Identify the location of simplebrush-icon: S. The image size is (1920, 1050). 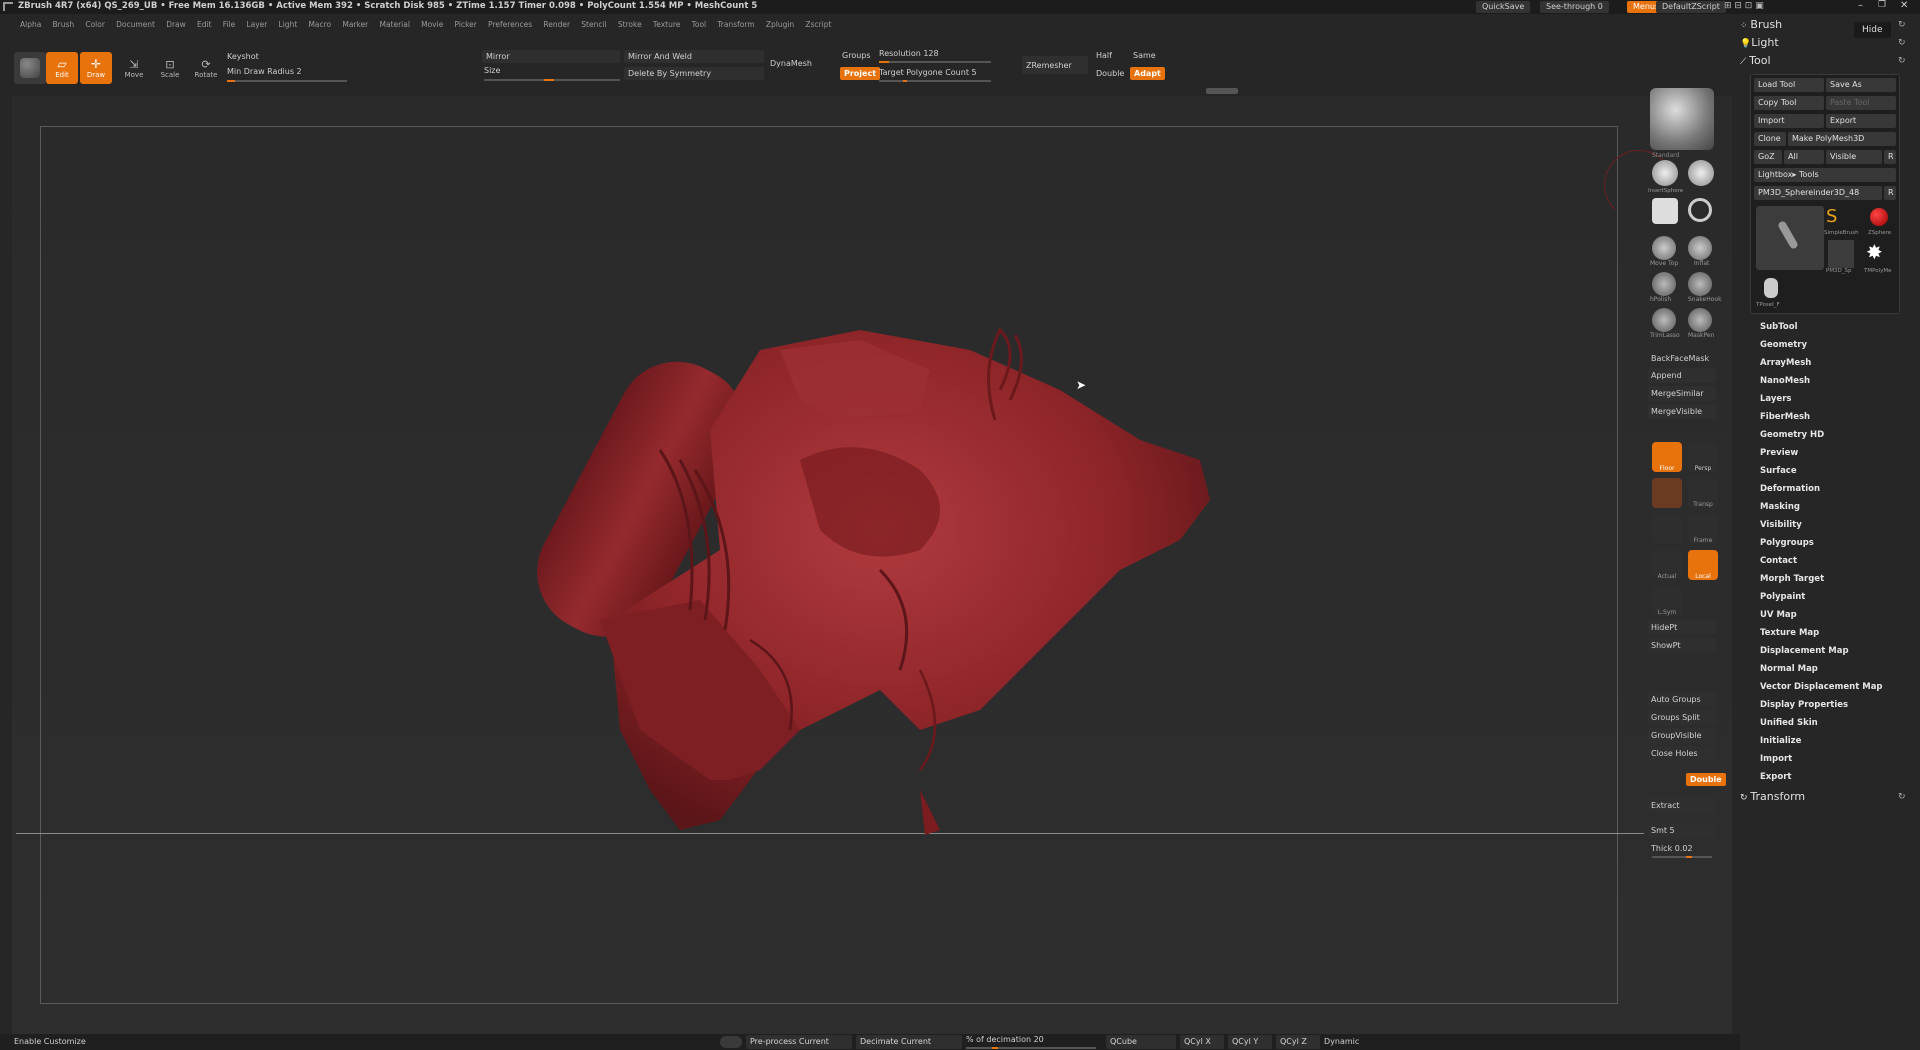
(1831, 216).